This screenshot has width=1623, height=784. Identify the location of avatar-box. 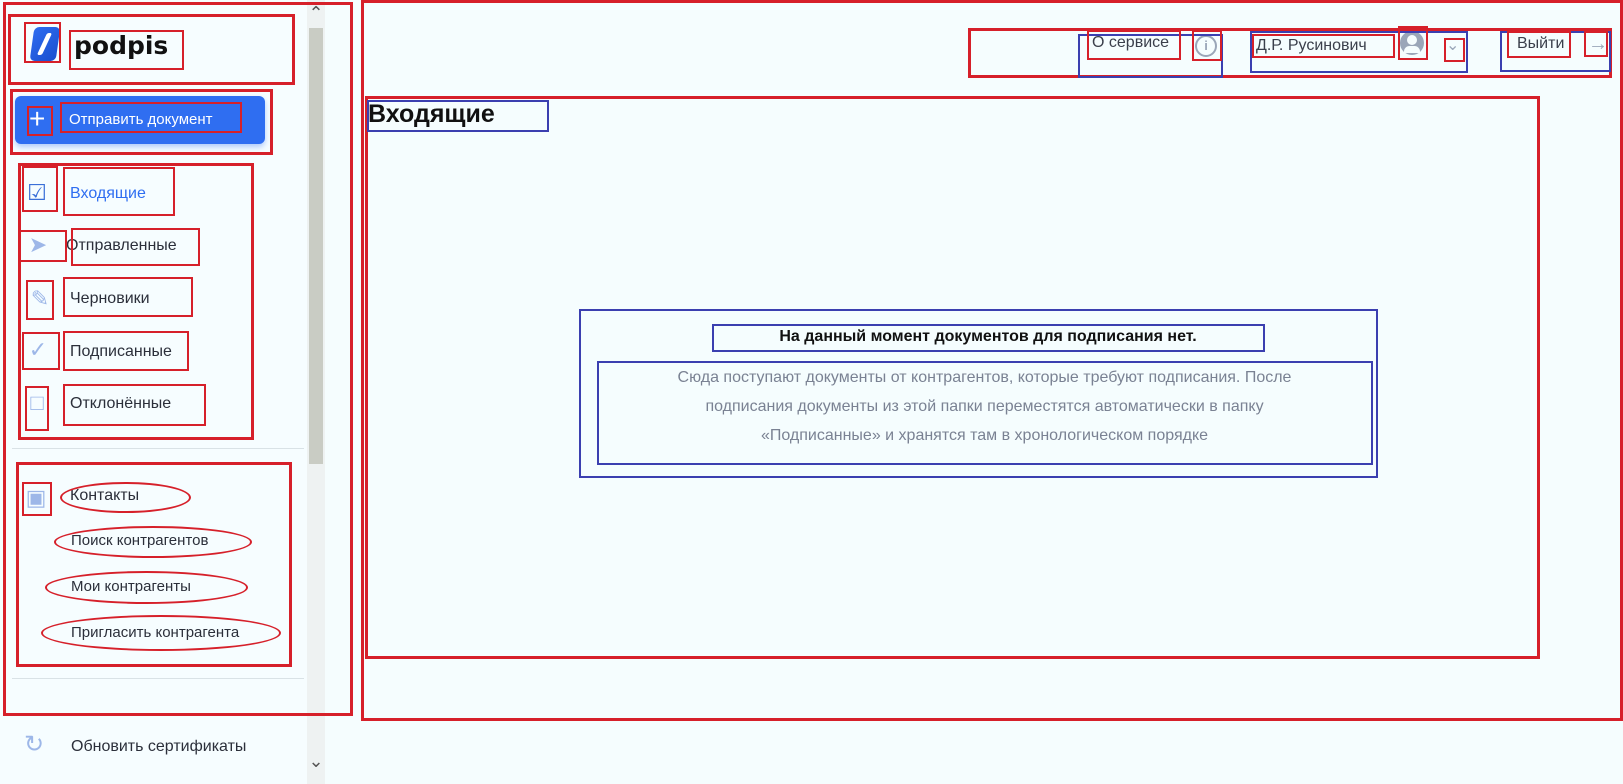
(1413, 43).